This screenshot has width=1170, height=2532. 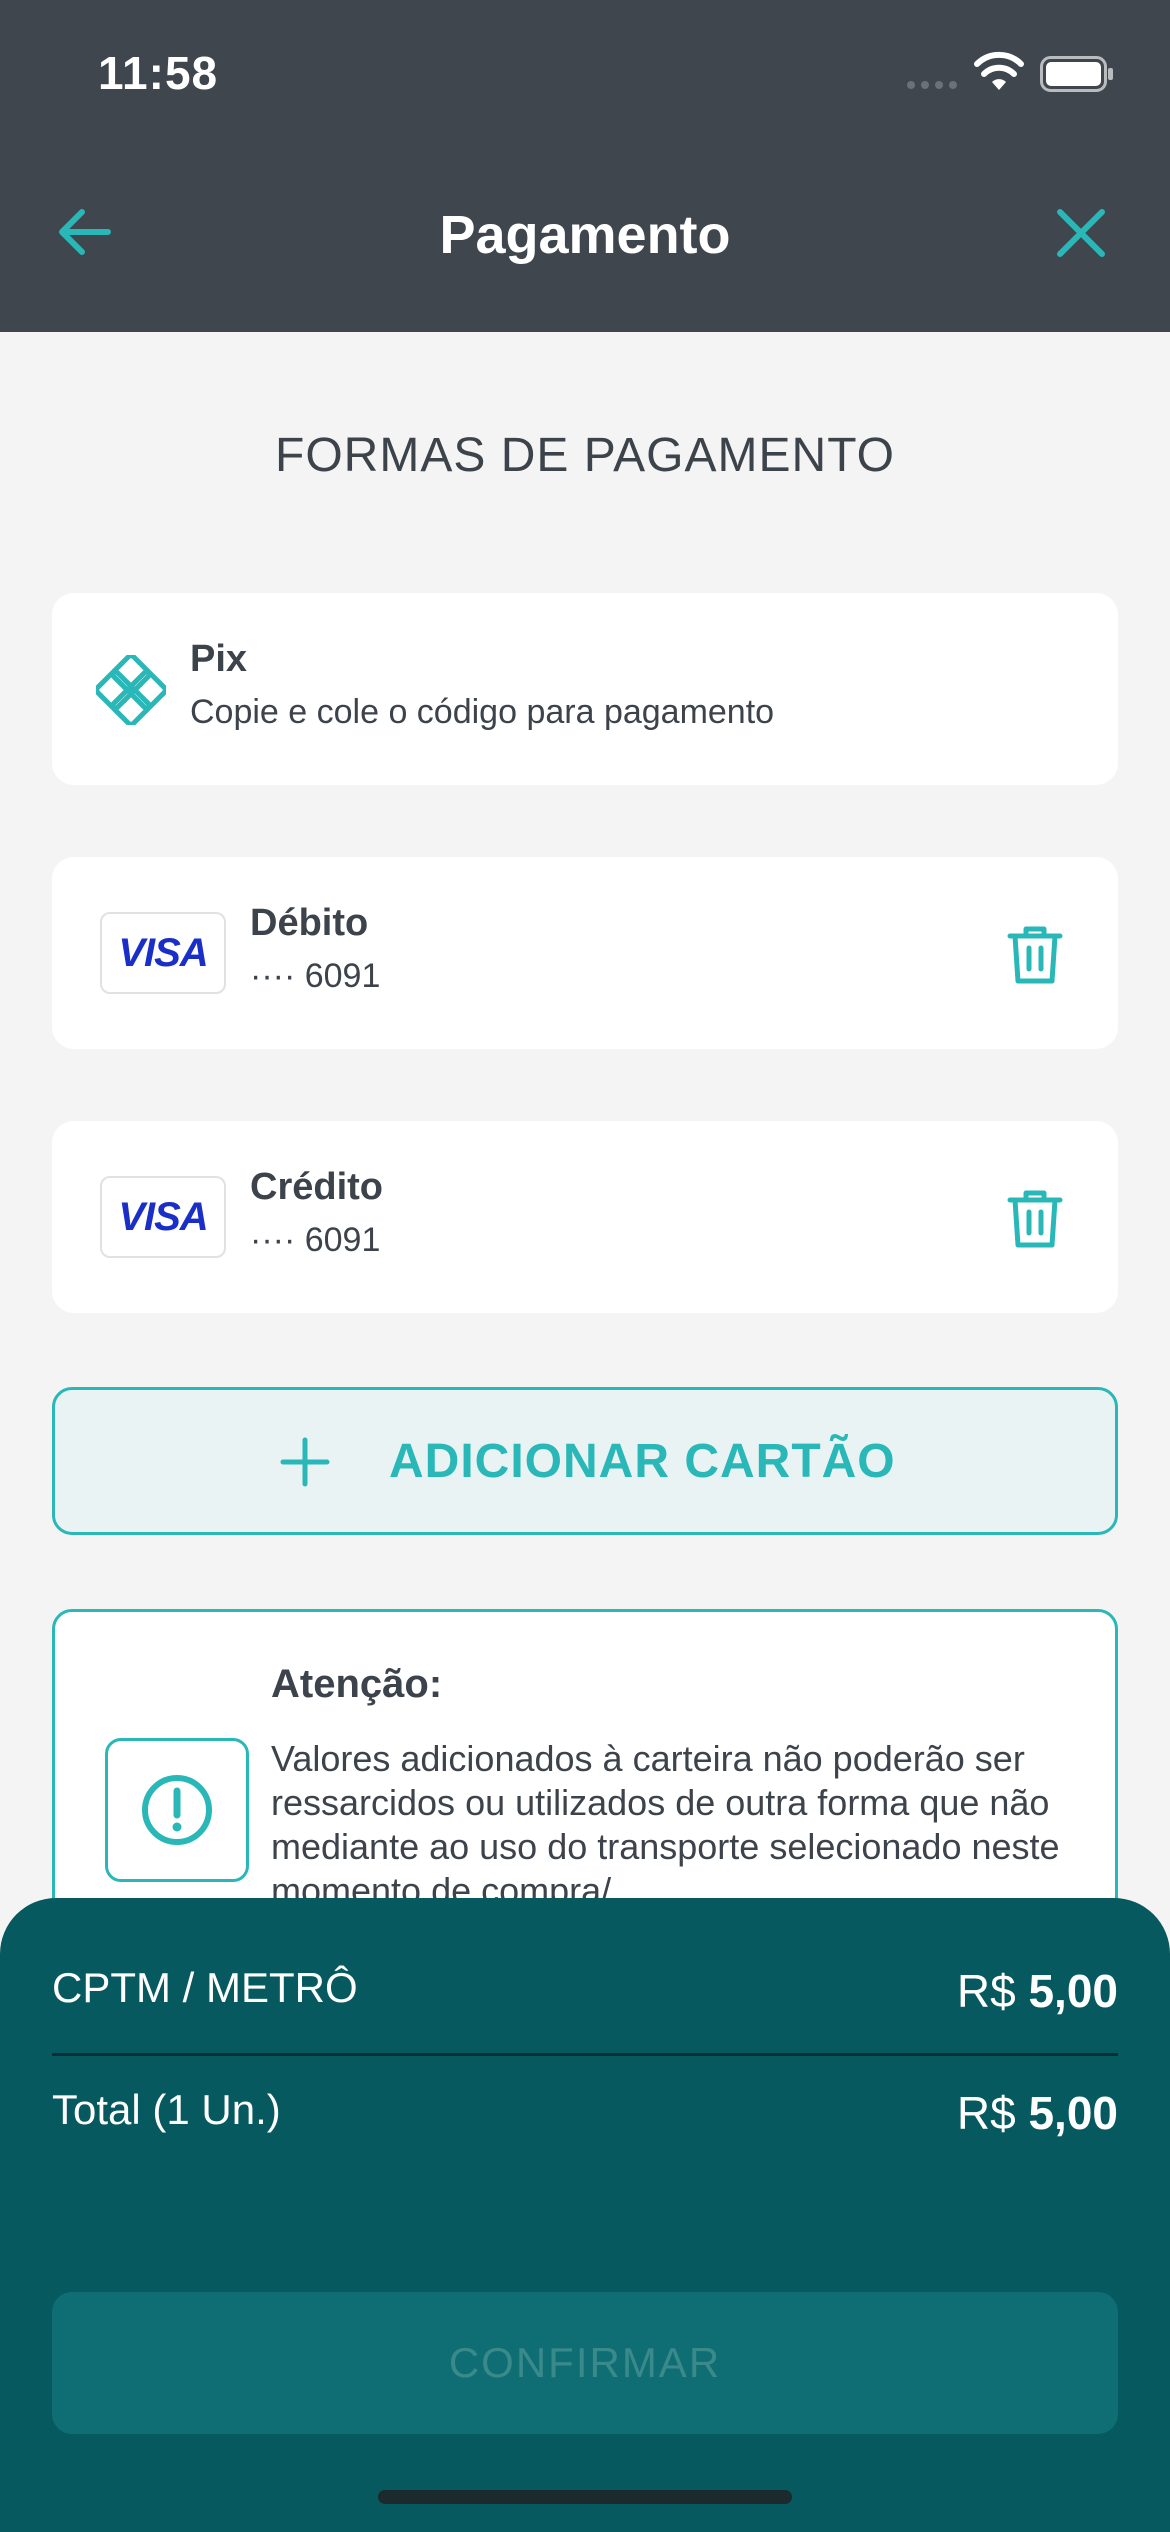 What do you see at coordinates (585, 455) in the screenshot?
I see `section-title: FORMAS DE PAGAMENTO` at bounding box center [585, 455].